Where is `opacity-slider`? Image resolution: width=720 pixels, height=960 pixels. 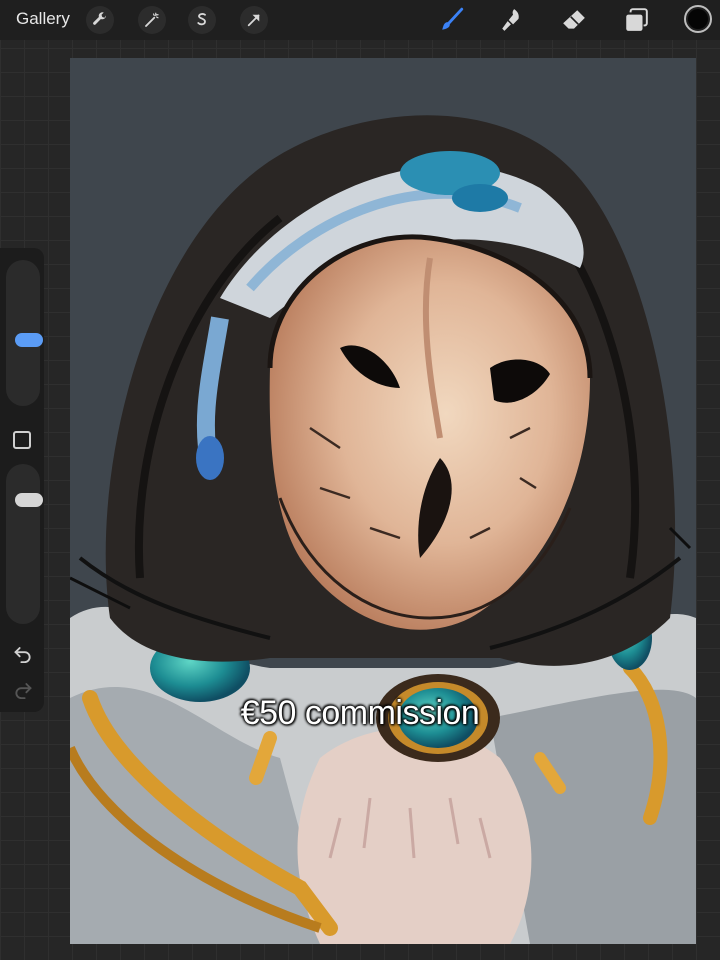 opacity-slider is located at coordinates (24, 544).